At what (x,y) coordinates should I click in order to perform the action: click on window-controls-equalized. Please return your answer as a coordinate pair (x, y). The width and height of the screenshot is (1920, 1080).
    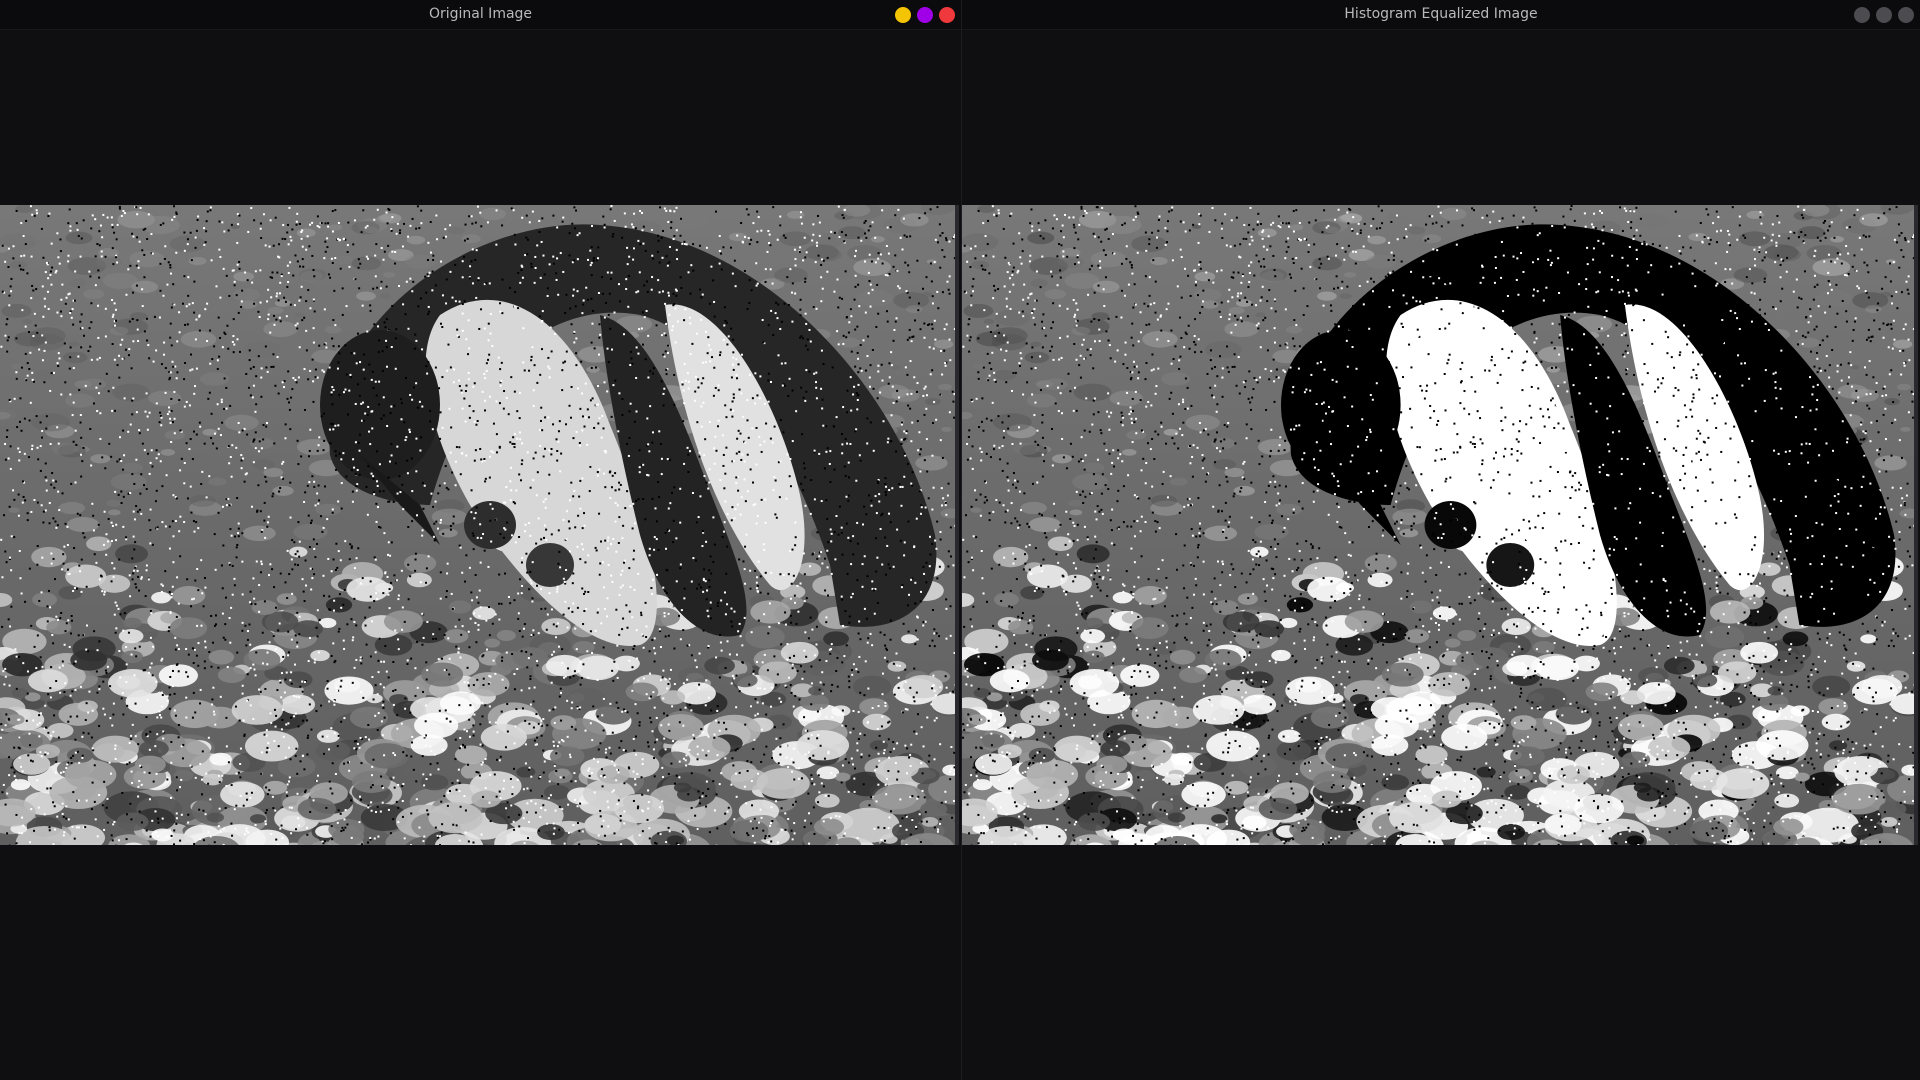
    Looking at the image, I should click on (1884, 15).